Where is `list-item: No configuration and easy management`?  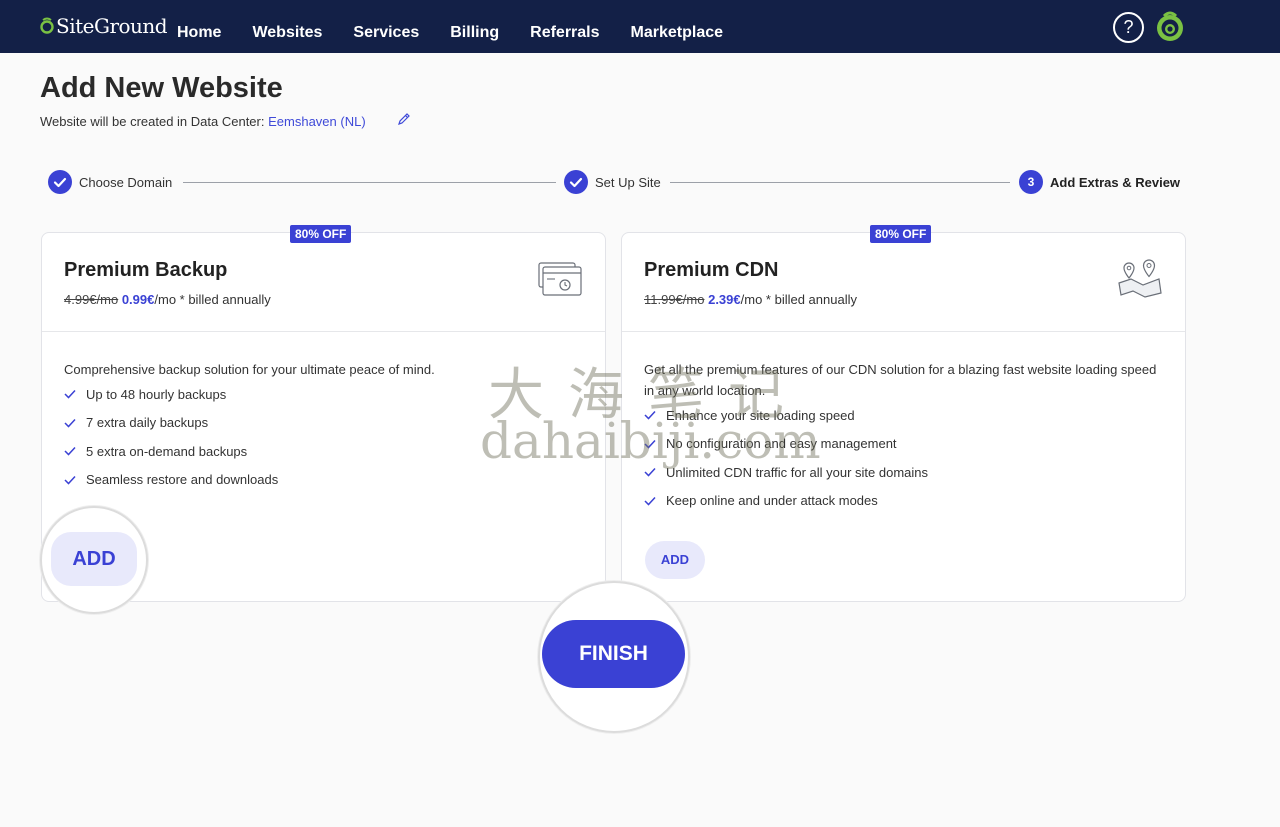
list-item: No configuration and easy management is located at coordinates (786, 444).